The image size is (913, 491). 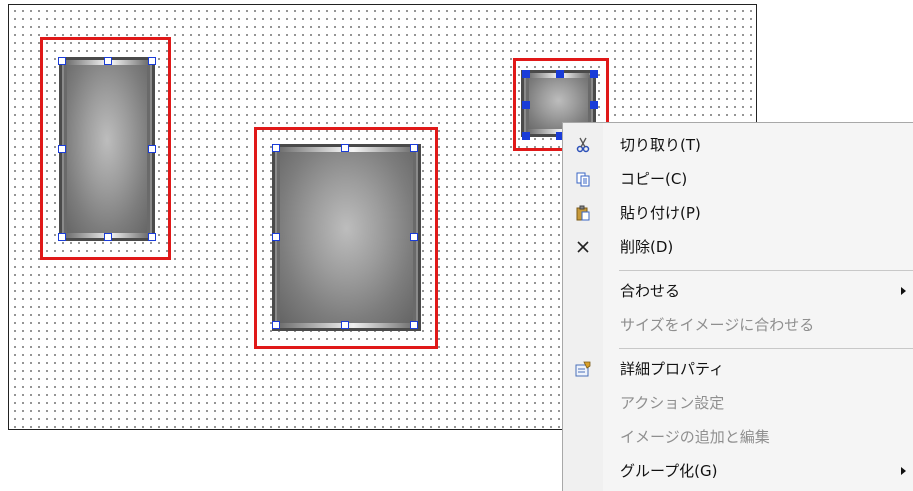 What do you see at coordinates (738, 212) in the screenshot?
I see `menu-item-paste: 貼り付け(P)` at bounding box center [738, 212].